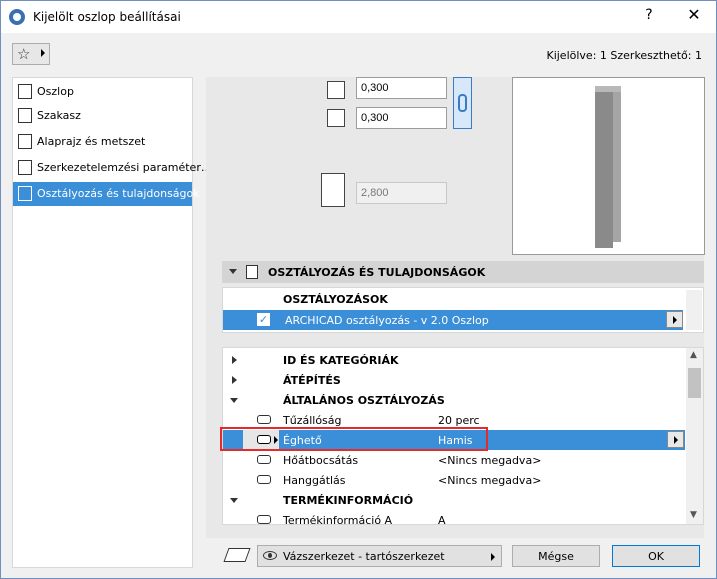 The width and height of the screenshot is (717, 579). I want to click on group-row-product: TERMÉKINFORMÁCIÓ, so click(454, 500).